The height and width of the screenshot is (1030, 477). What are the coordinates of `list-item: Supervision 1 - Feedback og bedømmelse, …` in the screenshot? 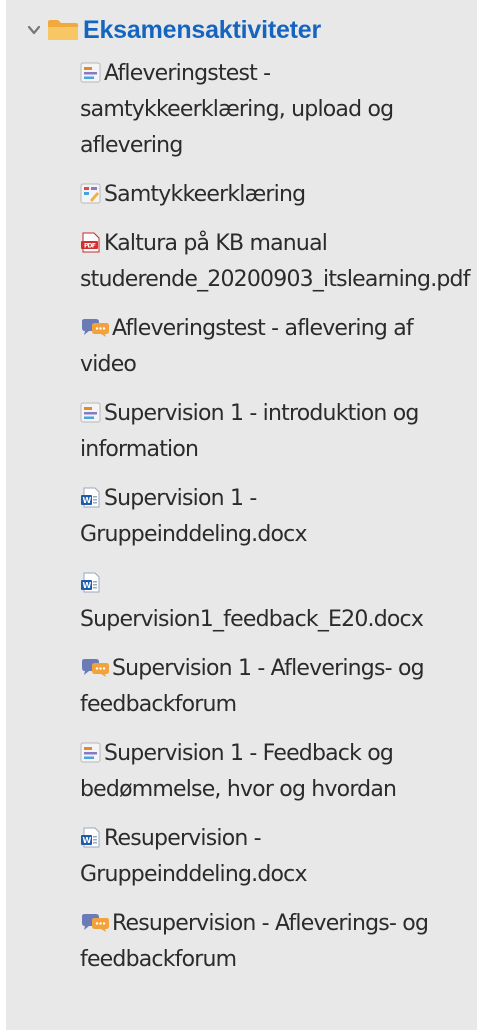 It's located at (277, 772).